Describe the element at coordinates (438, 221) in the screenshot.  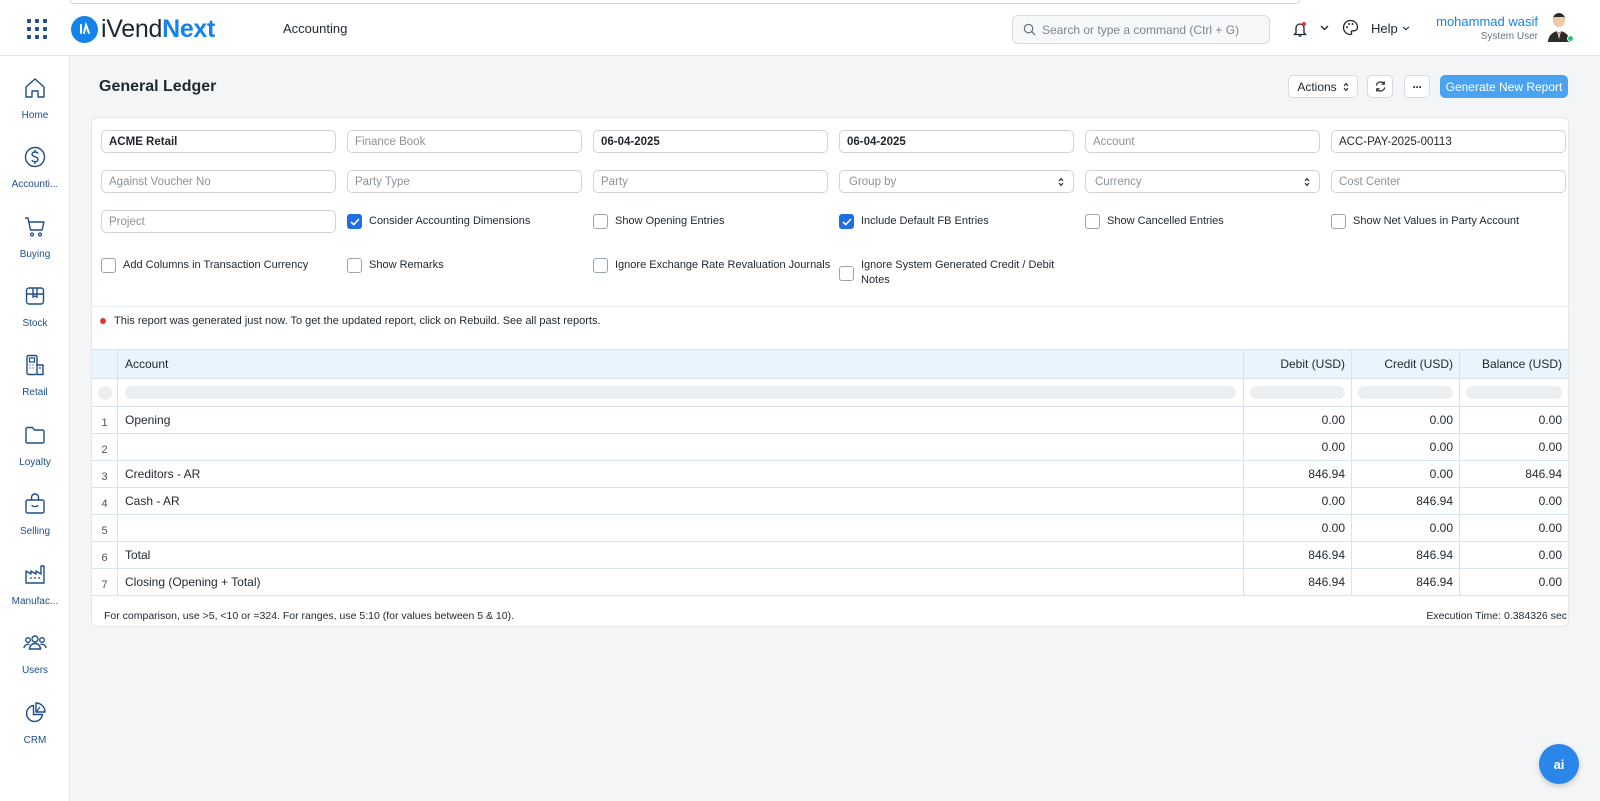
I see `consider-accounting-dimensions-checkbox: Consider Accounting Dimensions` at that location.